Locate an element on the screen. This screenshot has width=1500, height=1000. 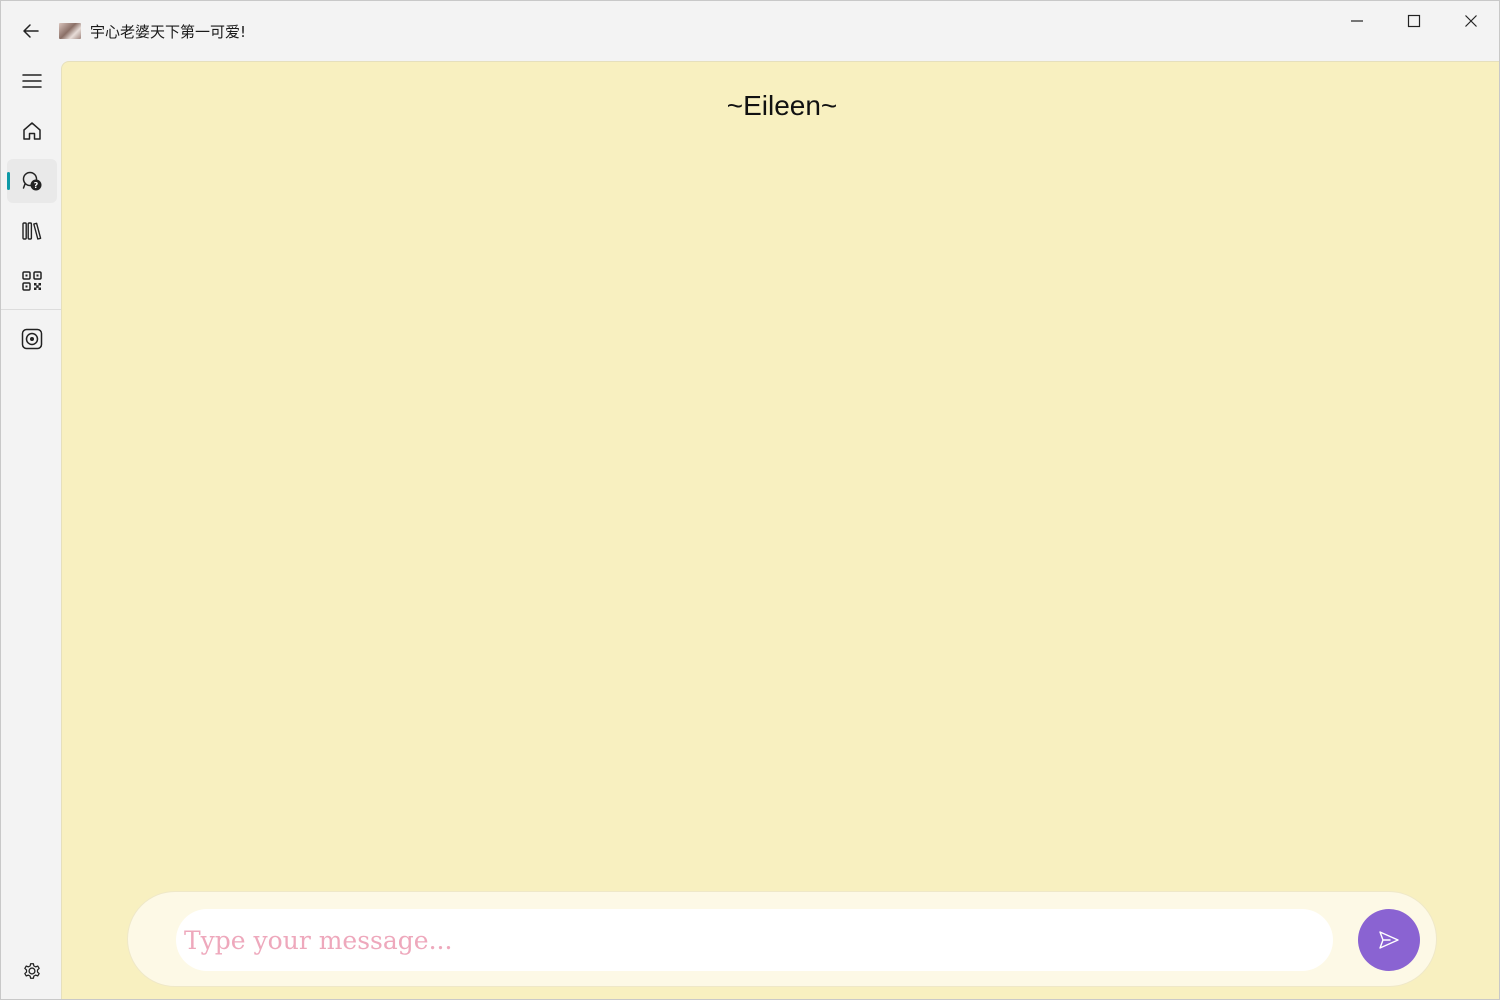
nav-item-library is located at coordinates (32, 231).